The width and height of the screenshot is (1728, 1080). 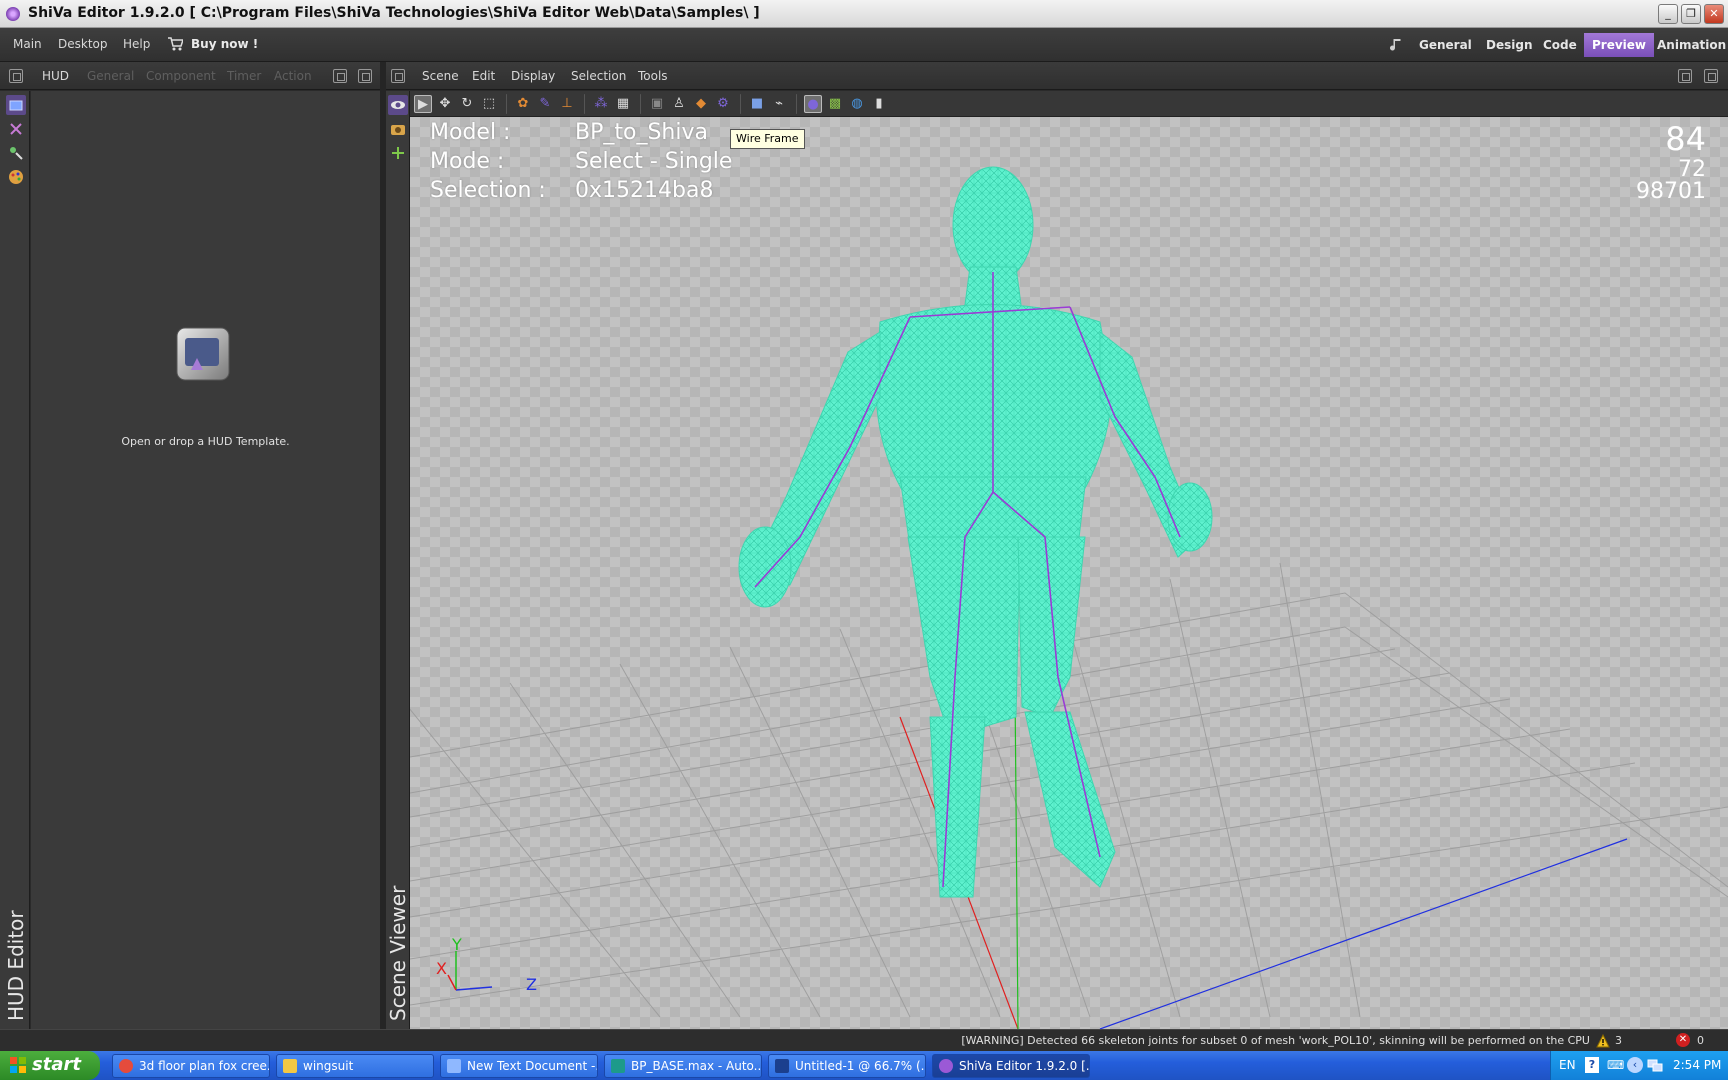 What do you see at coordinates (290, 1066) in the screenshot?
I see `folder-icon` at bounding box center [290, 1066].